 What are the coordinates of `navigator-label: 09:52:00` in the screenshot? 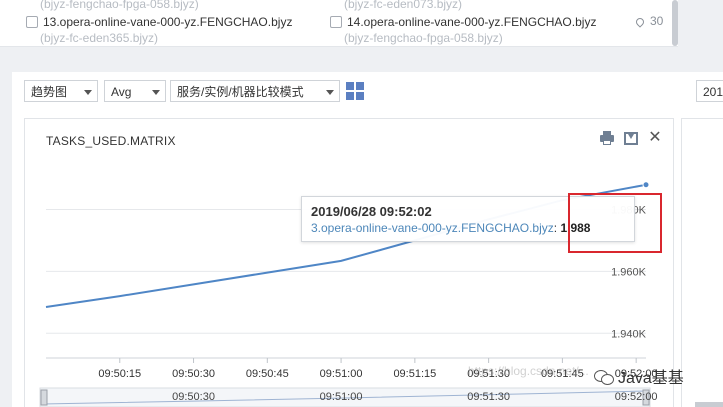 It's located at (636, 397).